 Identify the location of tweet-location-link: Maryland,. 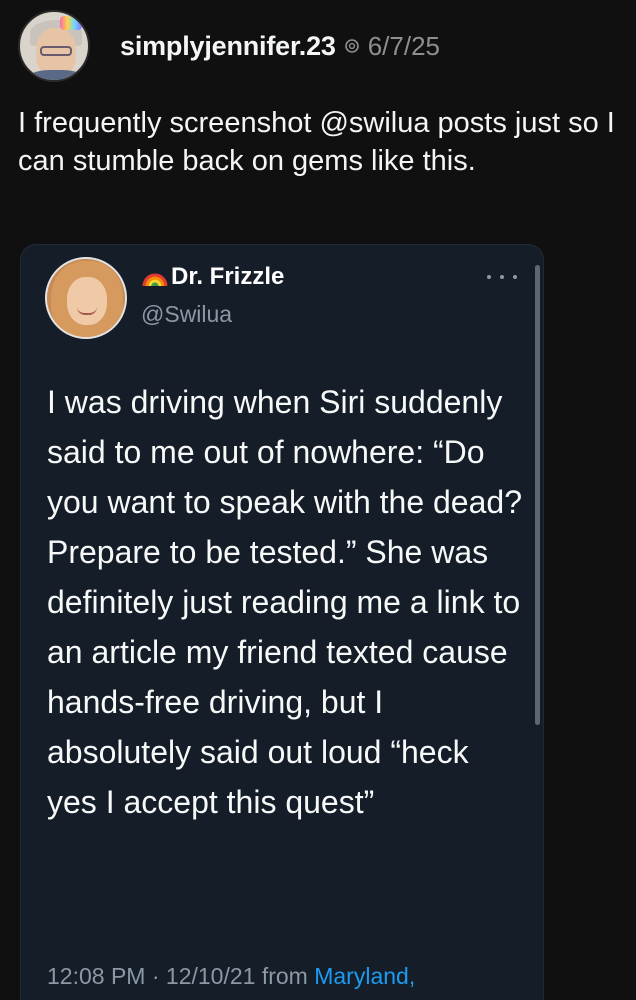
(364, 976).